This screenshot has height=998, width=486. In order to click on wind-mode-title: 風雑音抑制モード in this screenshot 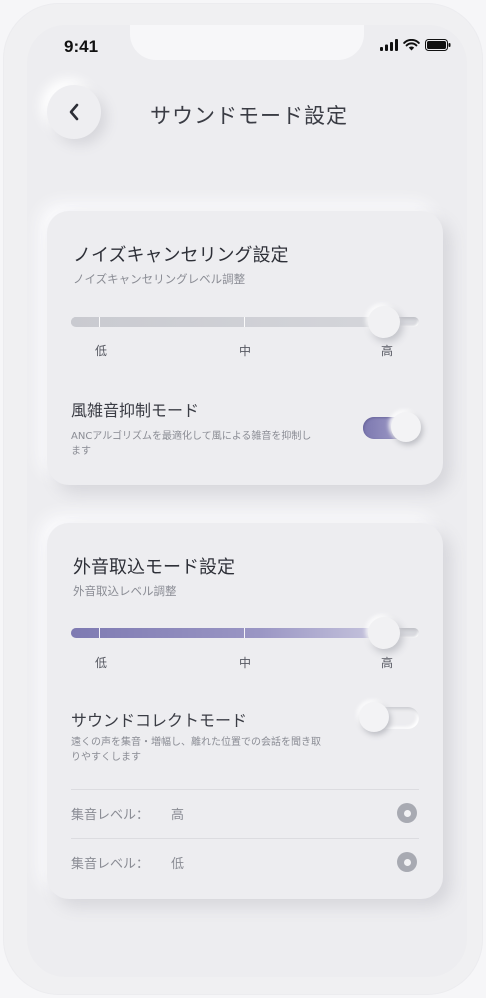, I will do `click(135, 410)`.